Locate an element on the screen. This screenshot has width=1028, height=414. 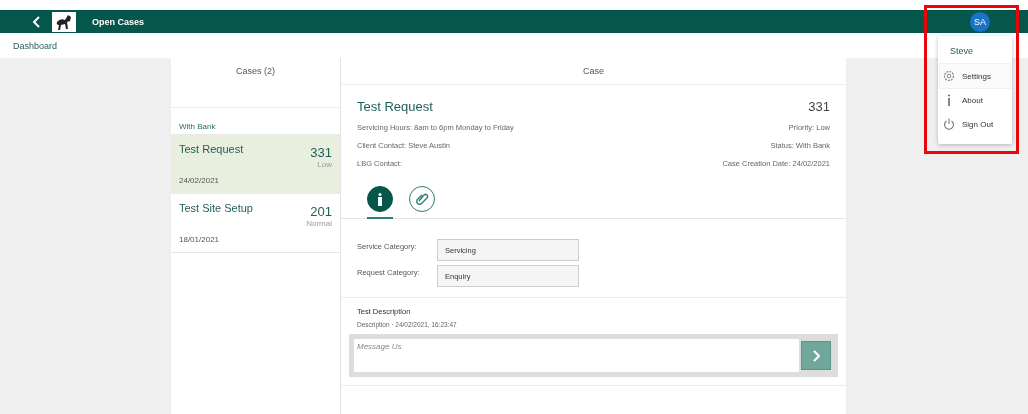
case-item: Test Request 331 Low 24/02/2021 is located at coordinates (255, 164).